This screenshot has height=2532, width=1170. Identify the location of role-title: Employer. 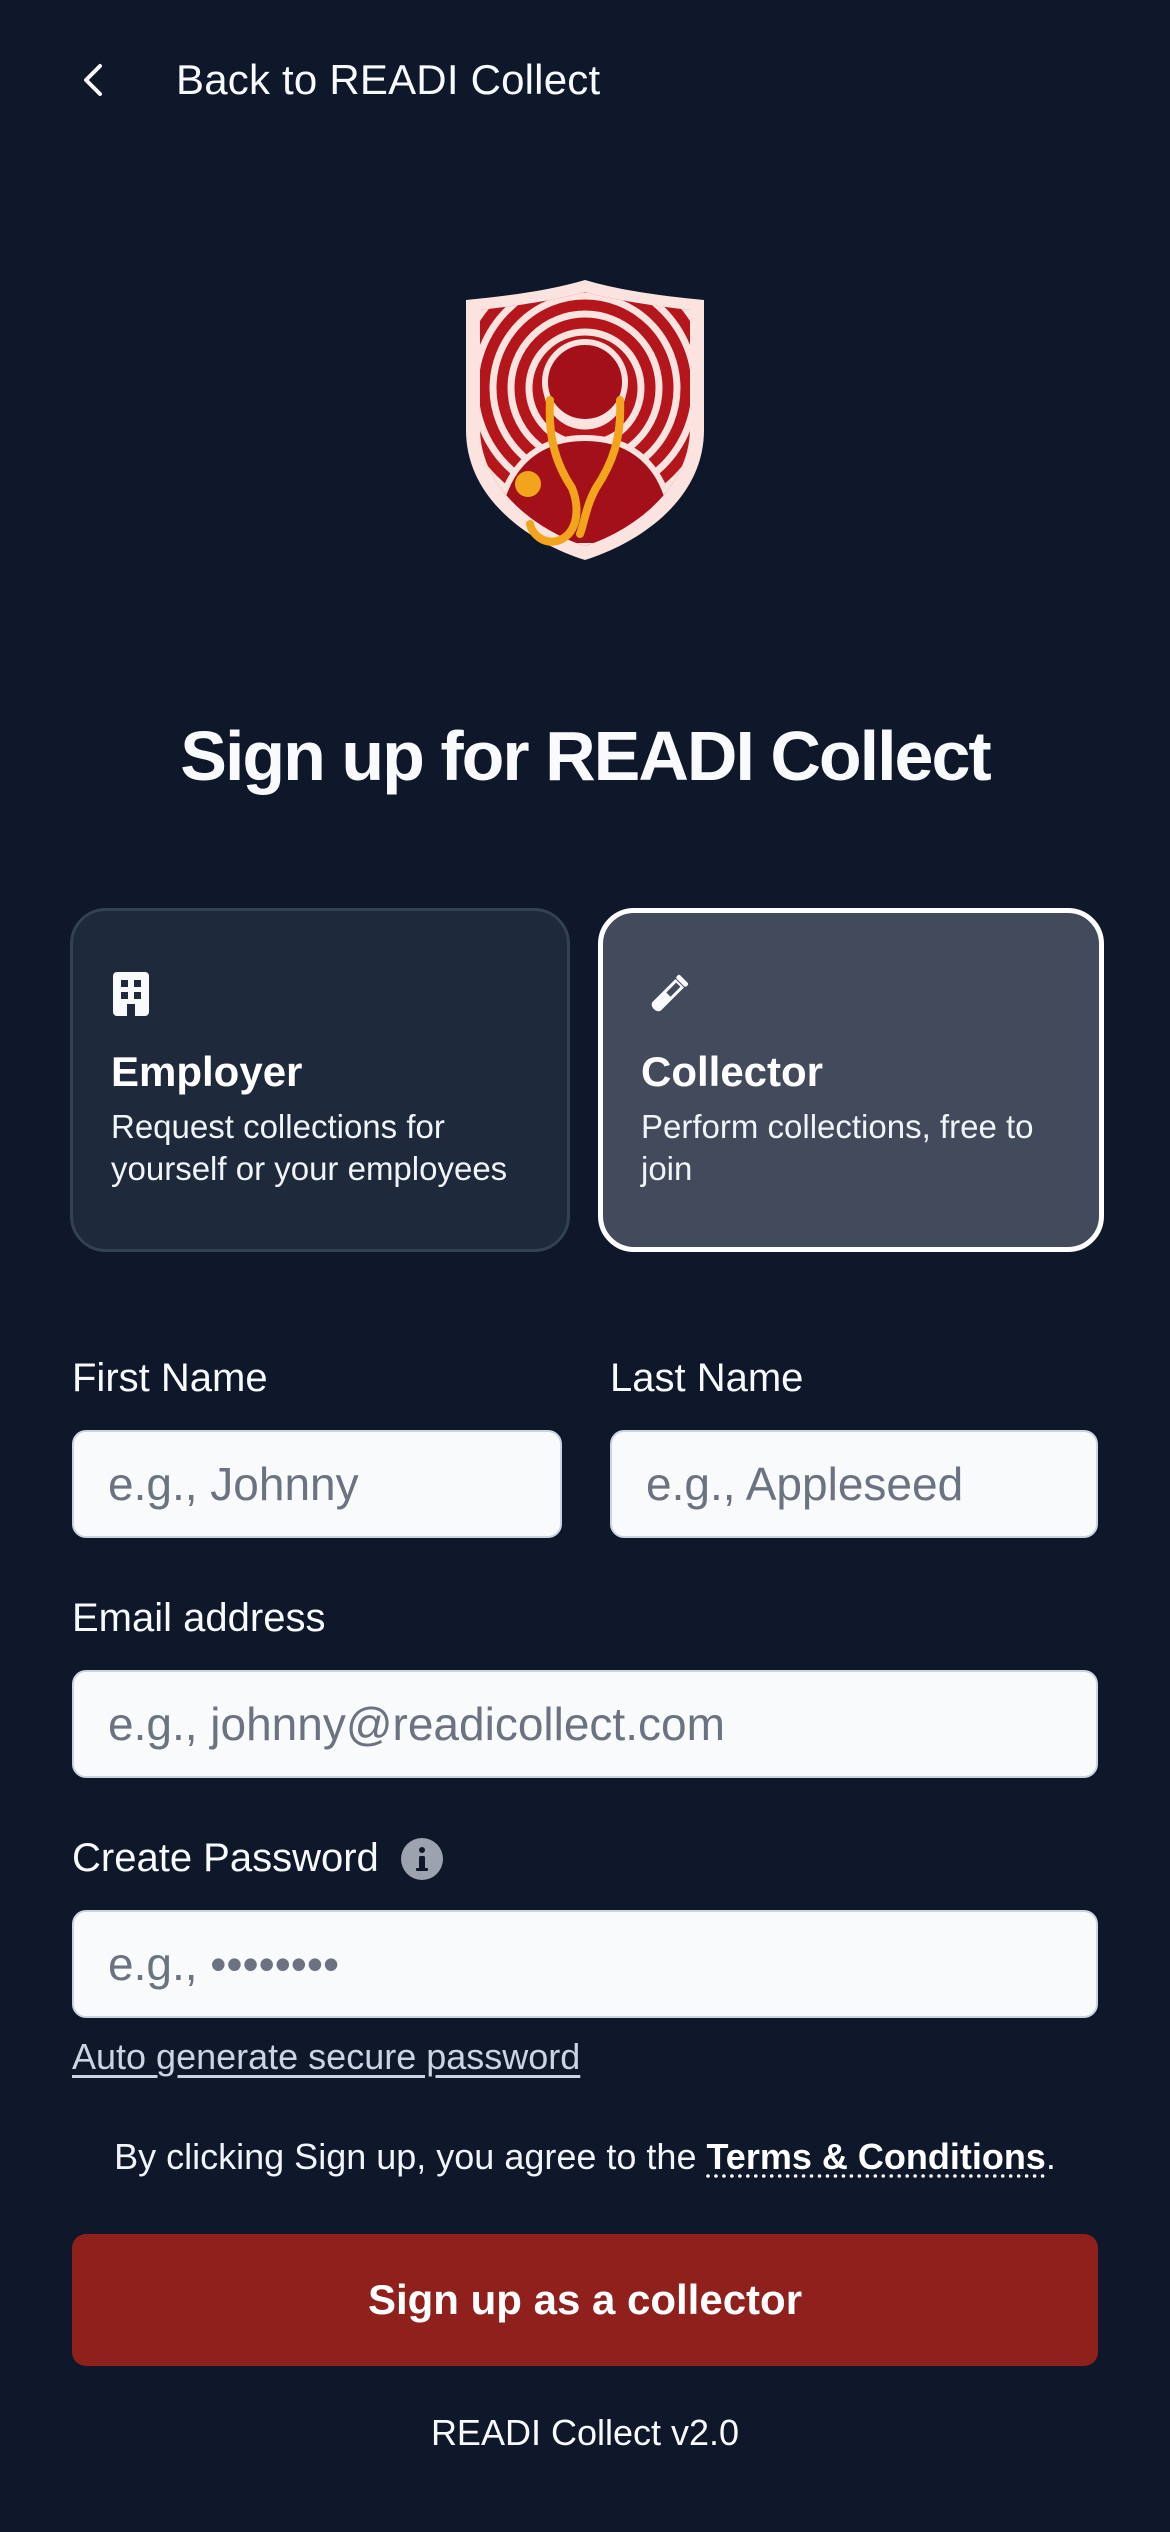
(207, 1071).